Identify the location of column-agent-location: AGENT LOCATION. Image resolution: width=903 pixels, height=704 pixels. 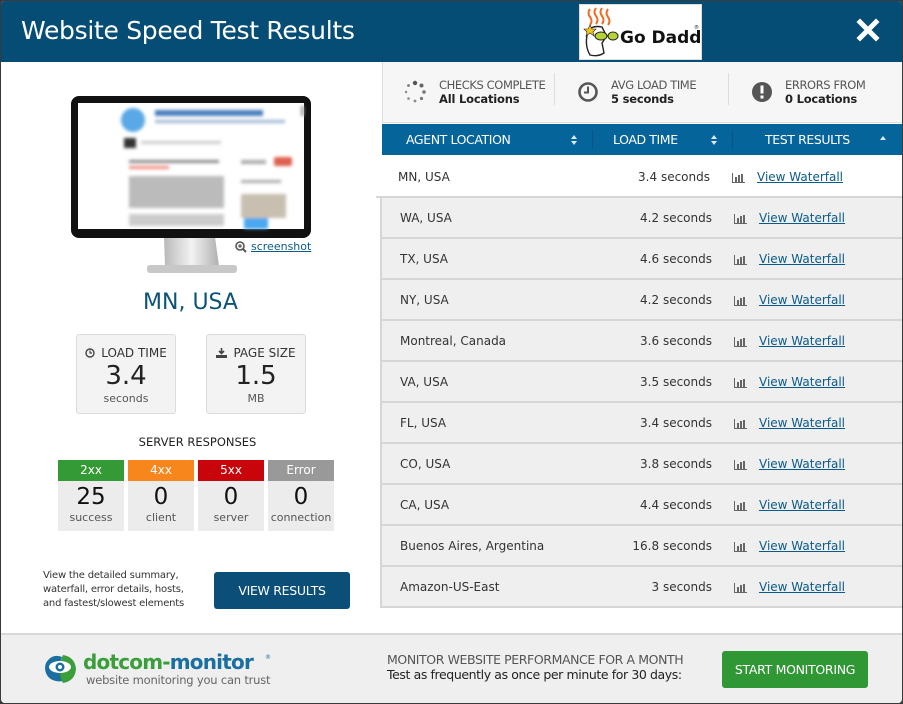
(458, 139).